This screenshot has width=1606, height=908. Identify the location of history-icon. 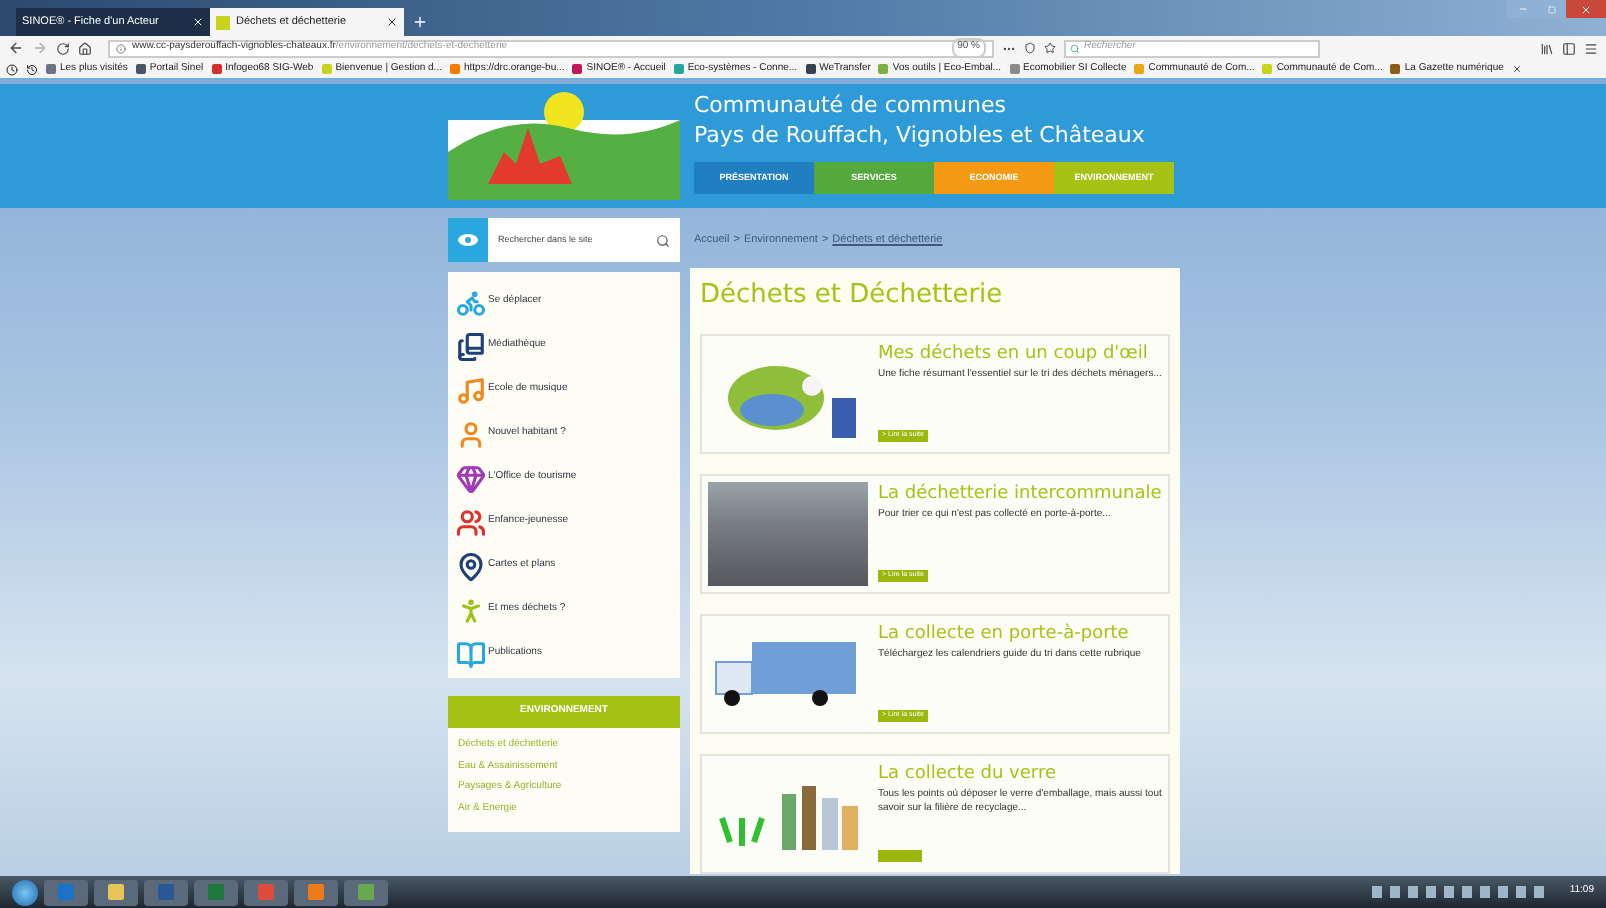
(32, 69).